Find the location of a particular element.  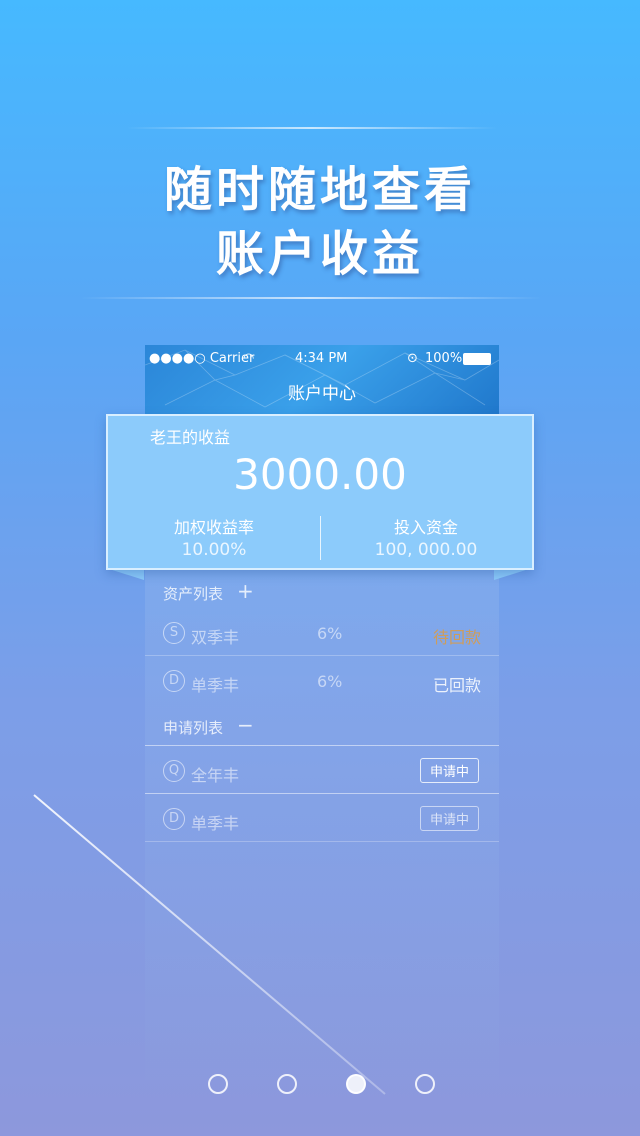

asset-row-1: S 双季丰 6% 待回款 is located at coordinates (322, 634).